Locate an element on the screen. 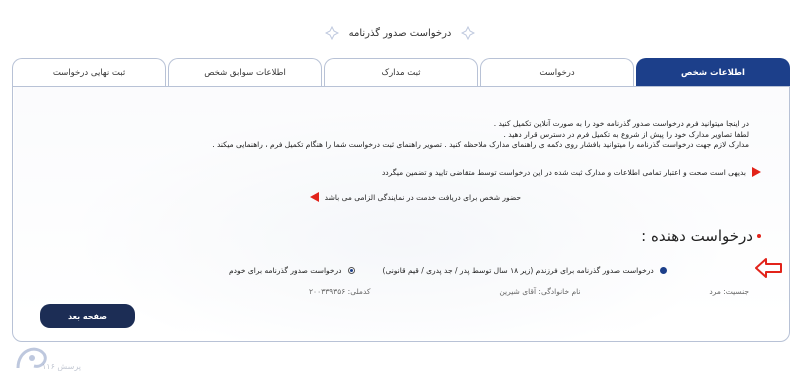 The image size is (800, 377). radio-button-child is located at coordinates (663, 270).